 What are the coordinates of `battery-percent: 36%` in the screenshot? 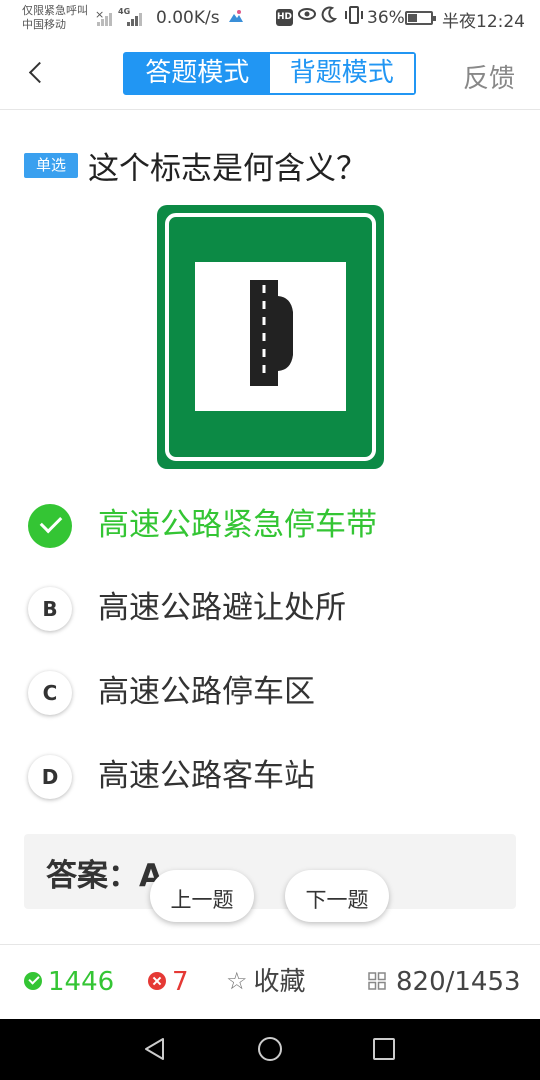 It's located at (386, 18).